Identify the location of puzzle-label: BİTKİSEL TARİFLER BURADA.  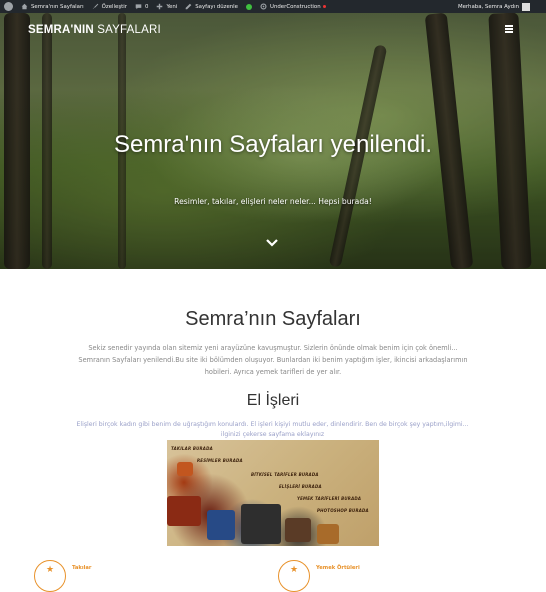
(285, 474).